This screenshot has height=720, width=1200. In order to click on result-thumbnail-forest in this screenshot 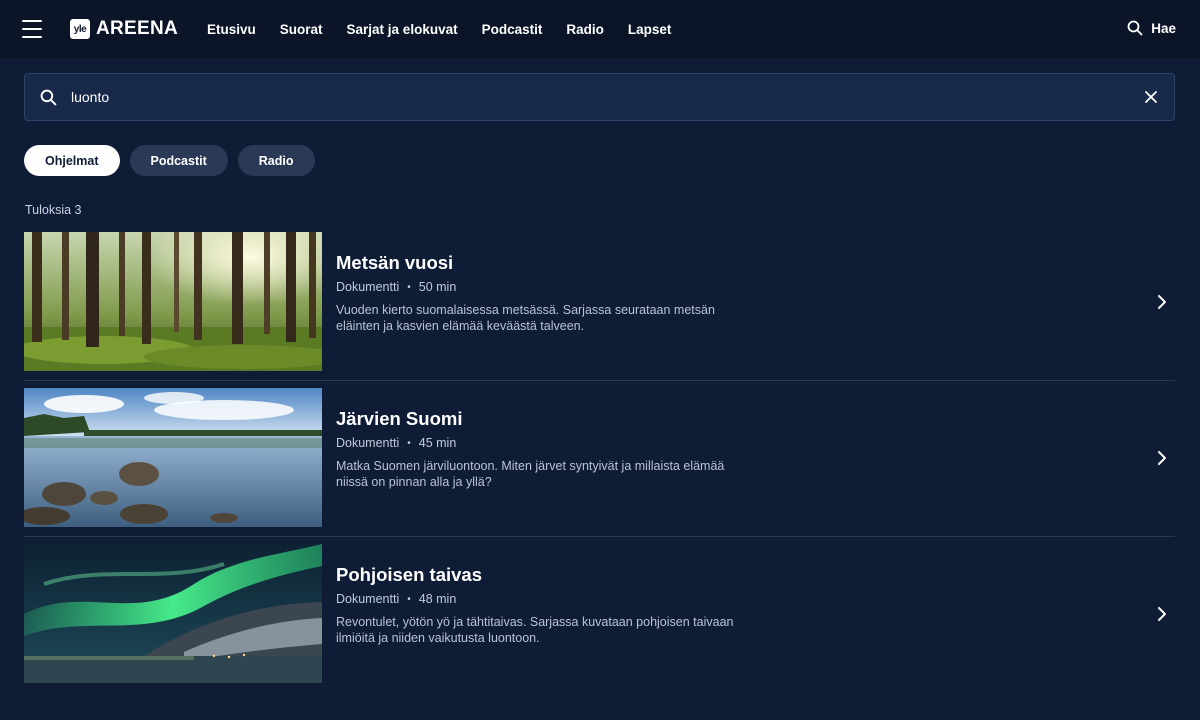, I will do `click(173, 301)`.